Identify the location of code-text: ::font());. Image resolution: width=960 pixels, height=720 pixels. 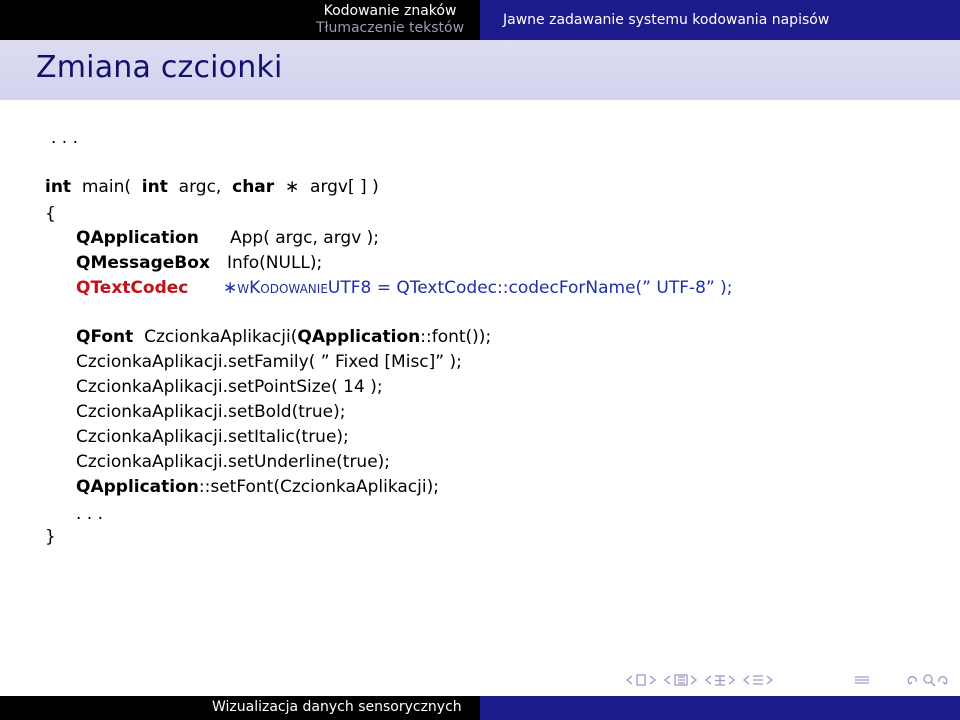
(456, 337).